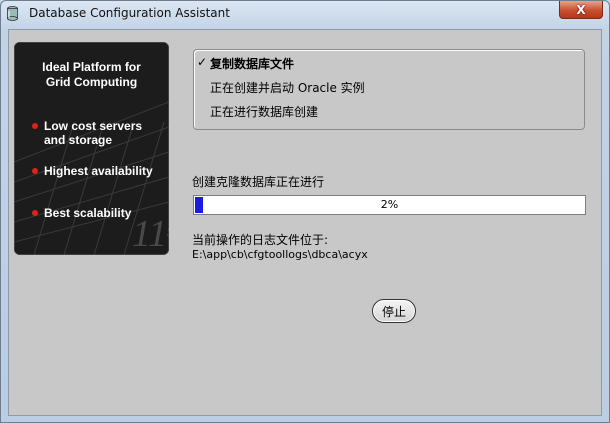  I want to click on step-copy-files: 复制数据库文件, so click(252, 64).